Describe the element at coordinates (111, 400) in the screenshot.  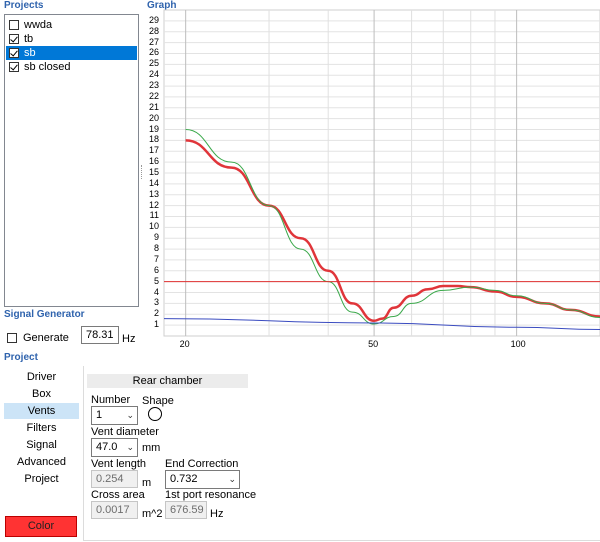
I see `number-label: Number` at that location.